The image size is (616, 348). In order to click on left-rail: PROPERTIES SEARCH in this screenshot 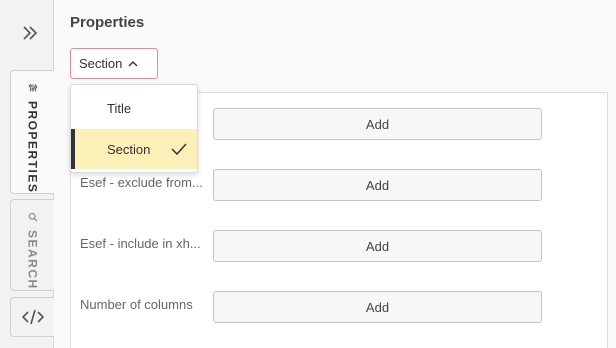, I will do `click(27, 174)`.